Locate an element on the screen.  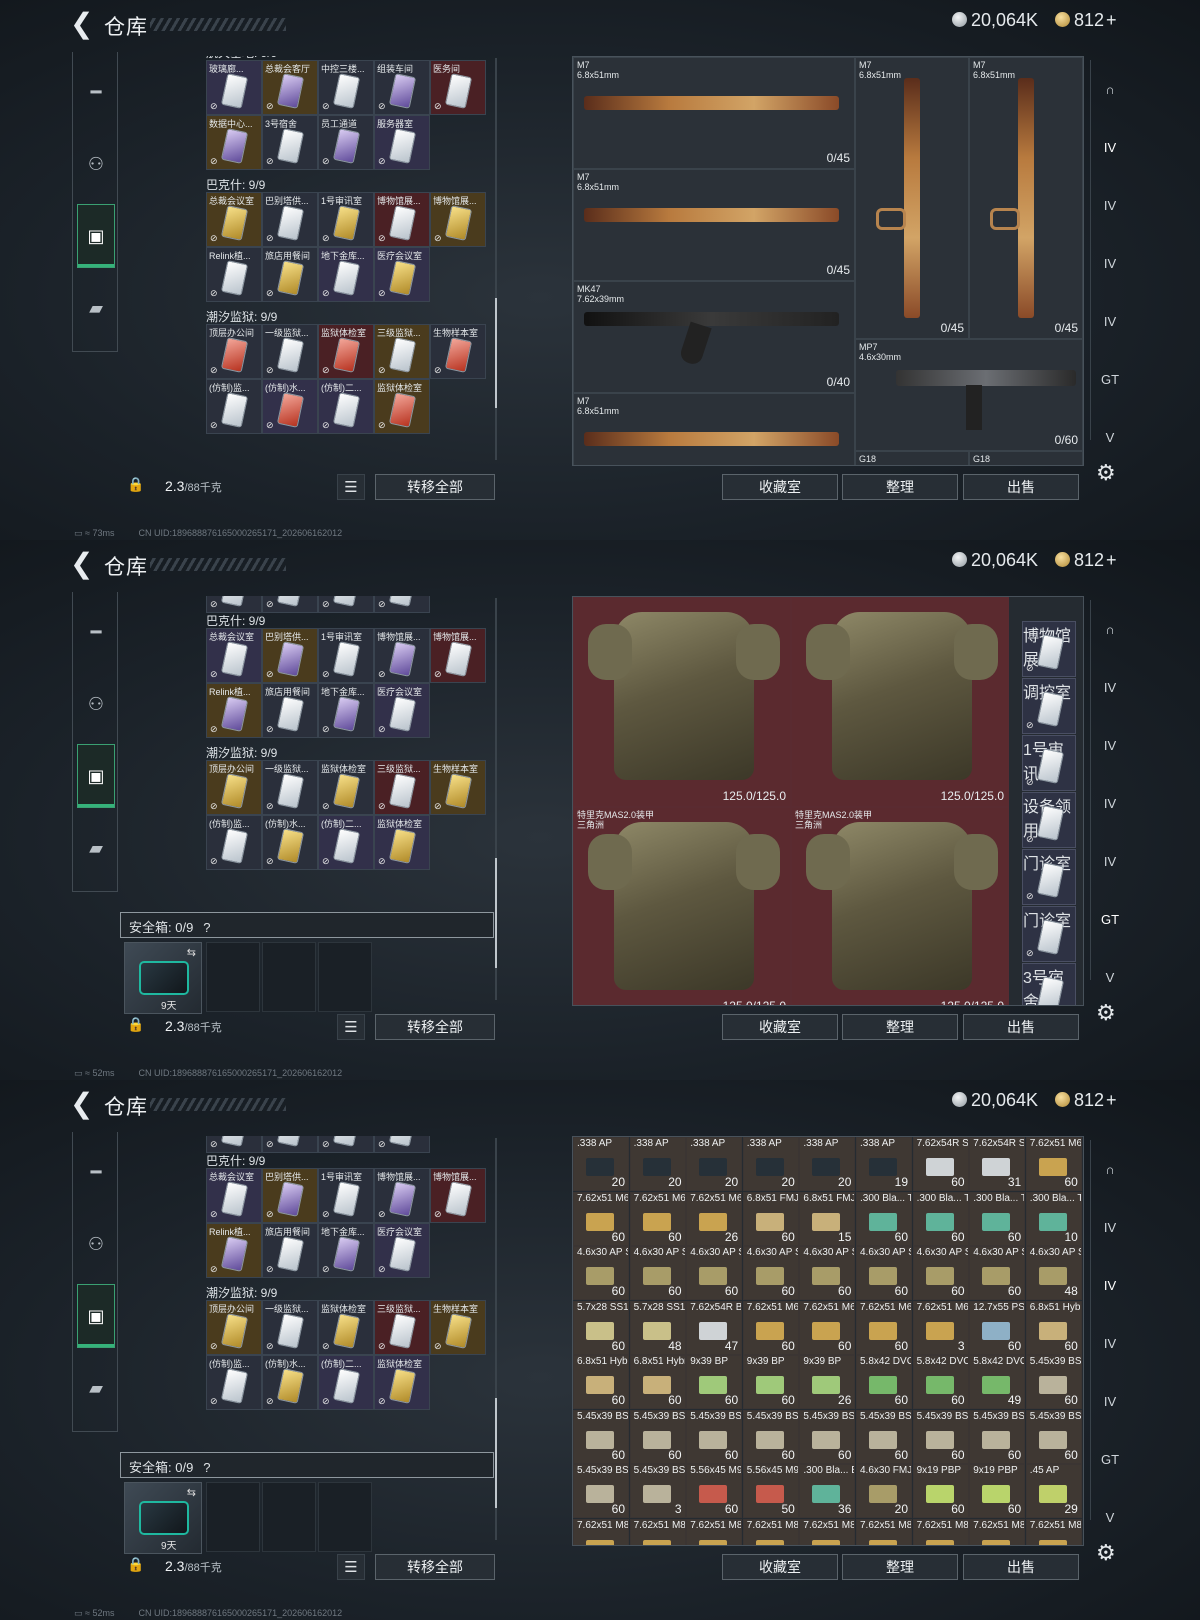
key-card: 旅店用餐间 ⊘ is located at coordinates (290, 710).